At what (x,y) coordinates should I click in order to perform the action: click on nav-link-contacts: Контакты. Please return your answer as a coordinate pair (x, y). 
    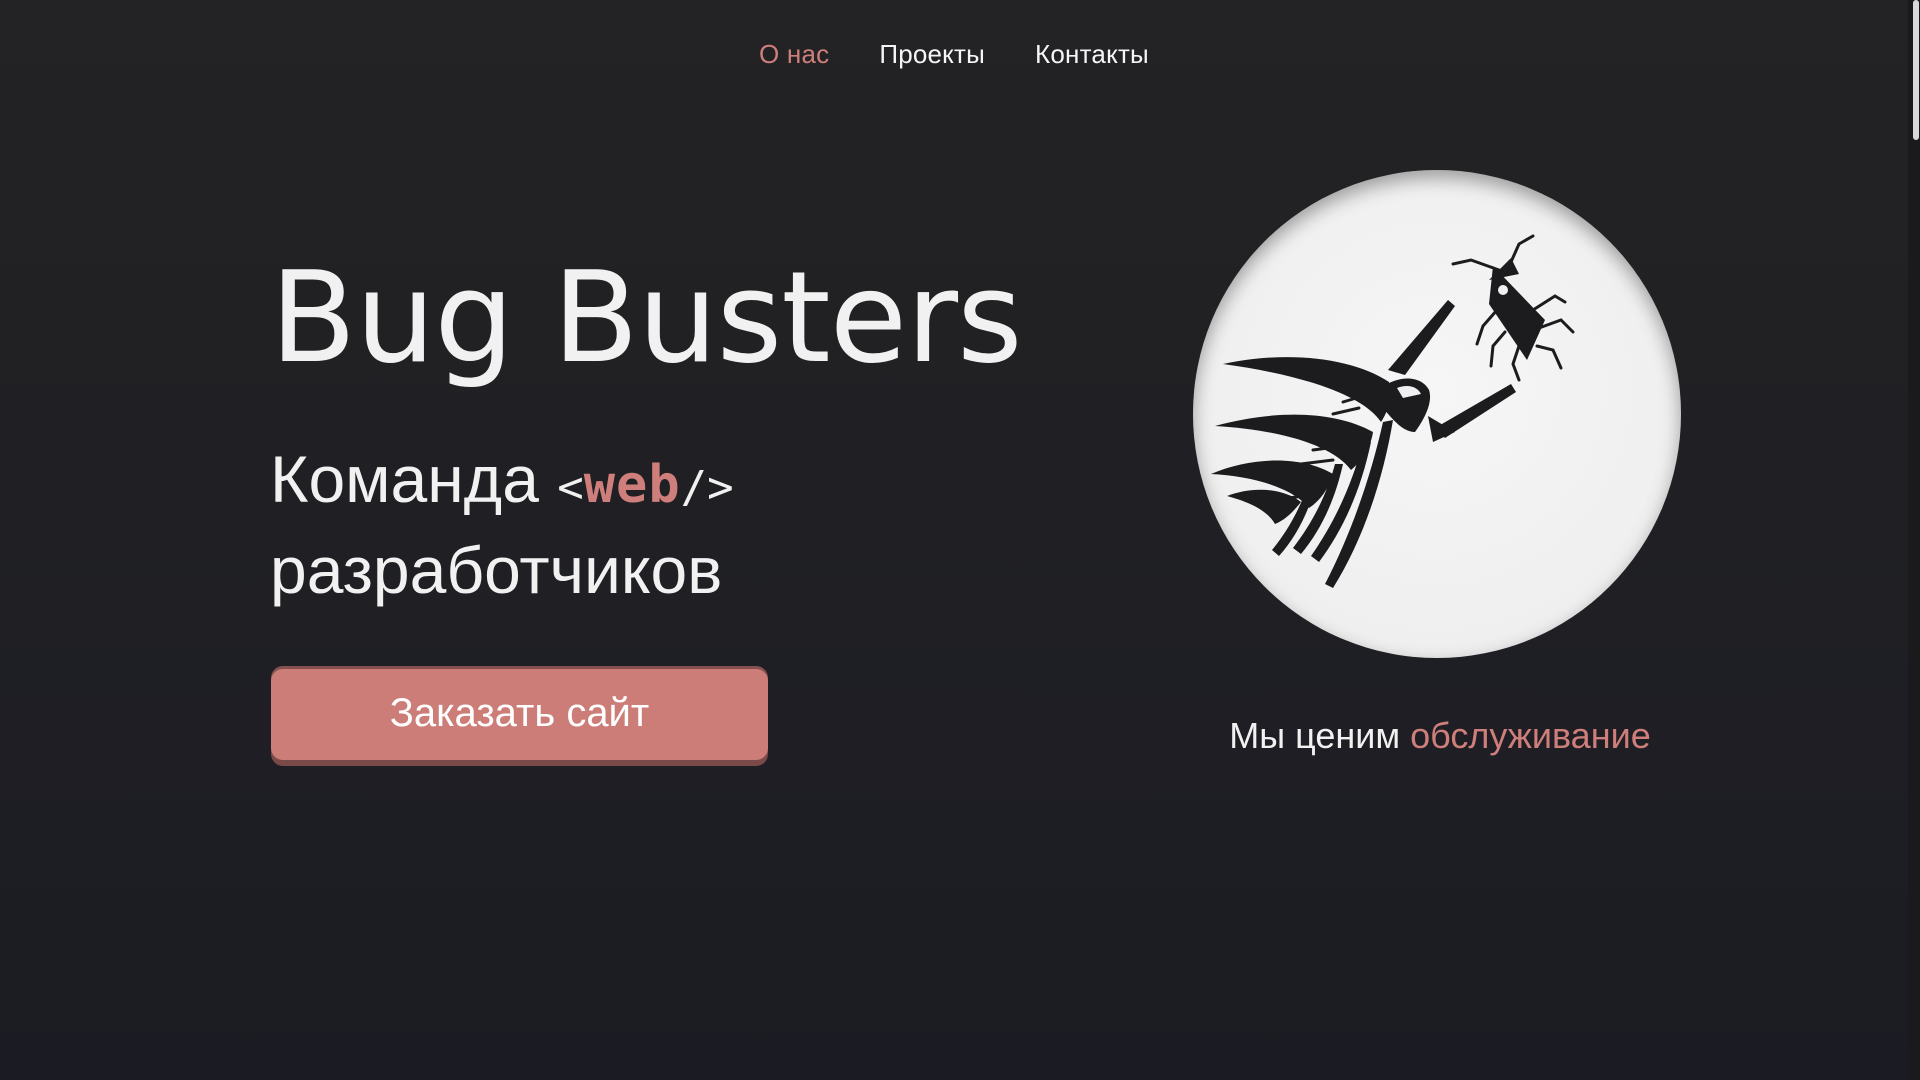
    Looking at the image, I should click on (1092, 54).